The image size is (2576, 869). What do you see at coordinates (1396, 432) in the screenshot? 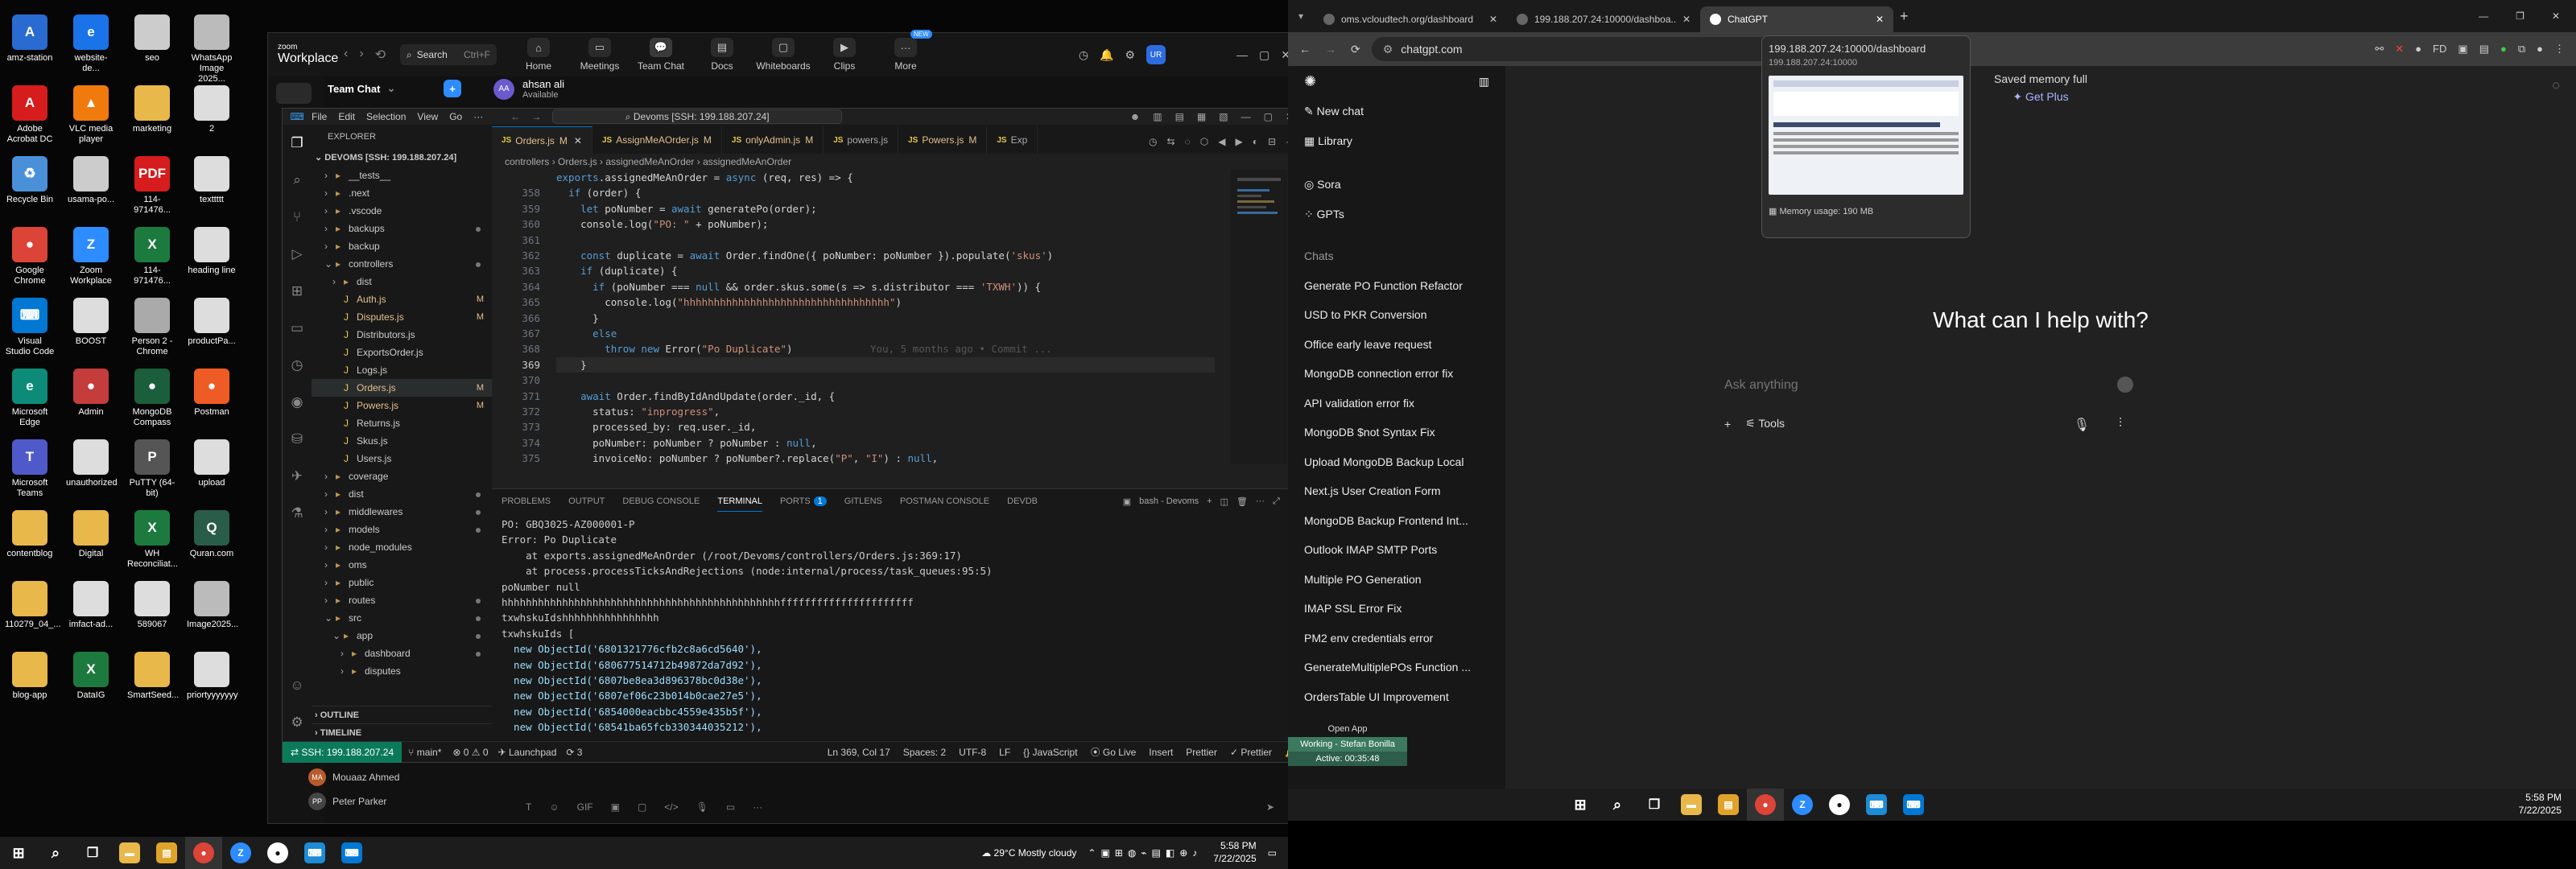
I see `chat-history-item: MongoDB $not Syntax Fix` at bounding box center [1396, 432].